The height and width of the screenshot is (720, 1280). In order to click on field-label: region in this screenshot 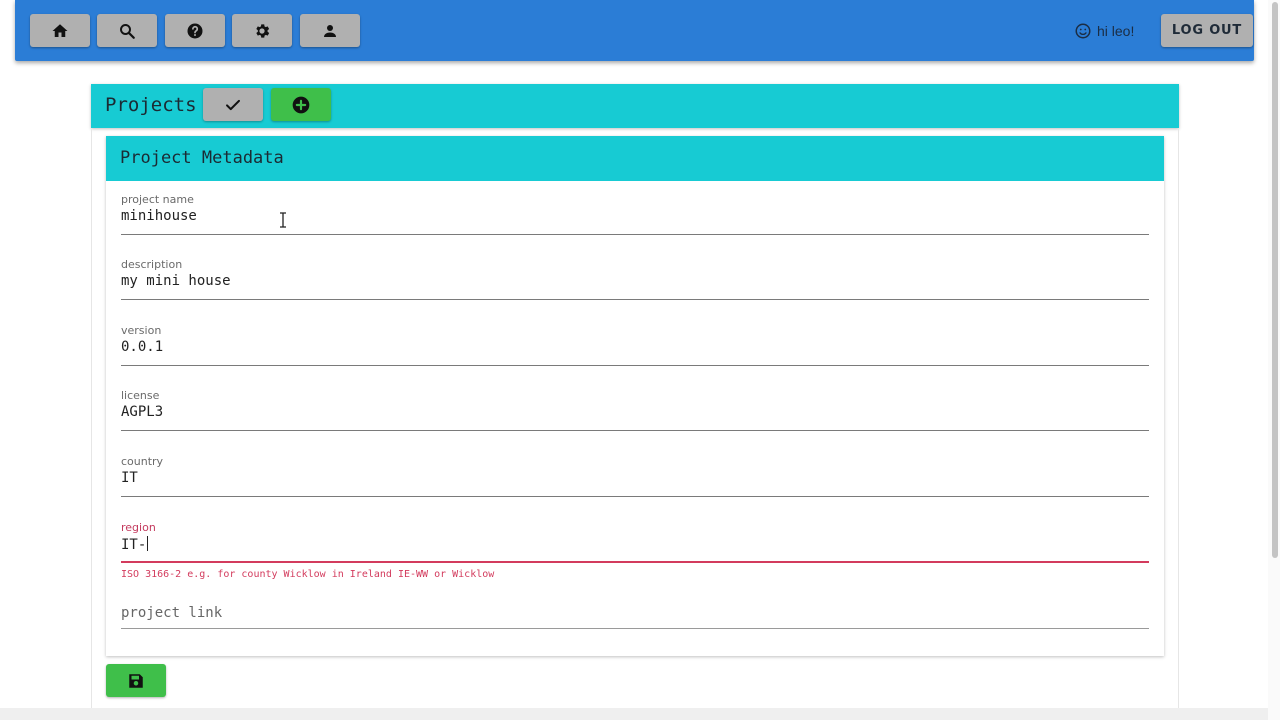, I will do `click(138, 527)`.